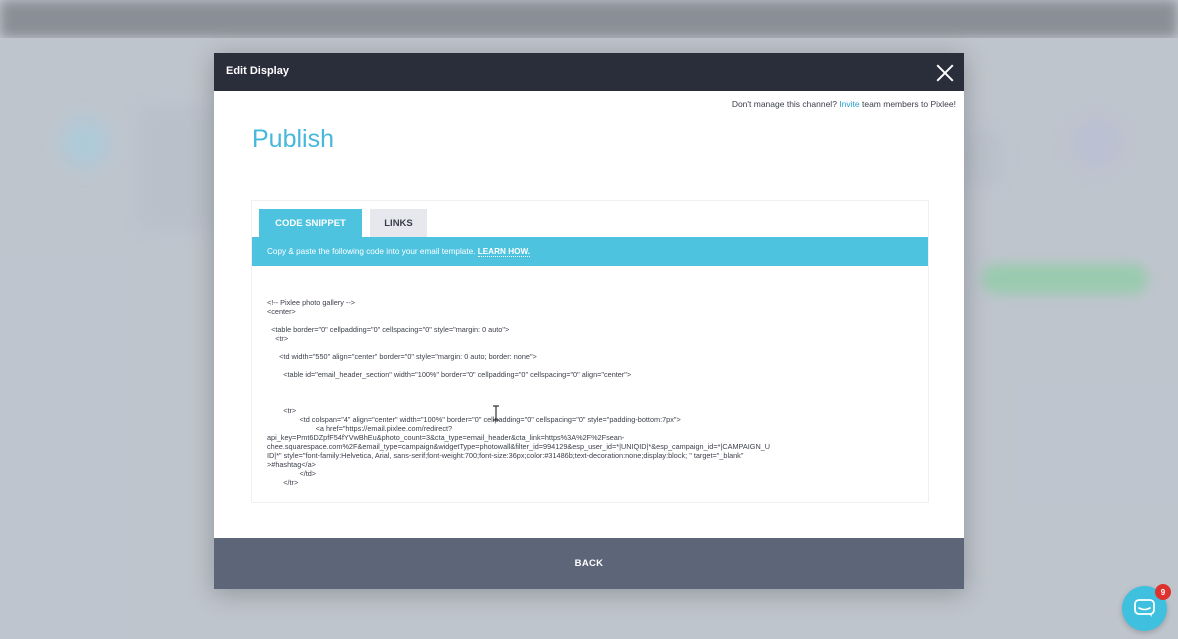 The width and height of the screenshot is (1178, 639). I want to click on invite-link: Invite, so click(849, 104).